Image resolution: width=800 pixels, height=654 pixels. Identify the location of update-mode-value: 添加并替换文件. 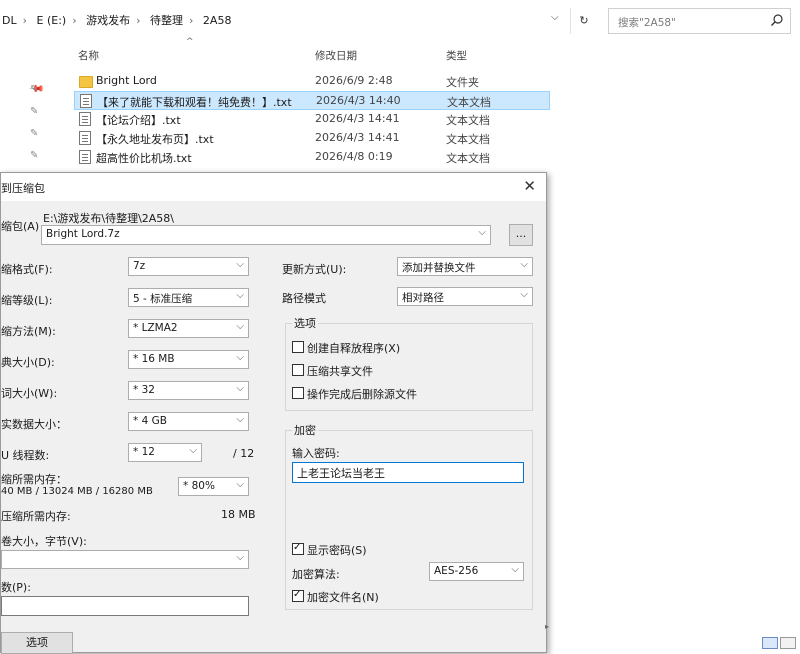
(439, 268).